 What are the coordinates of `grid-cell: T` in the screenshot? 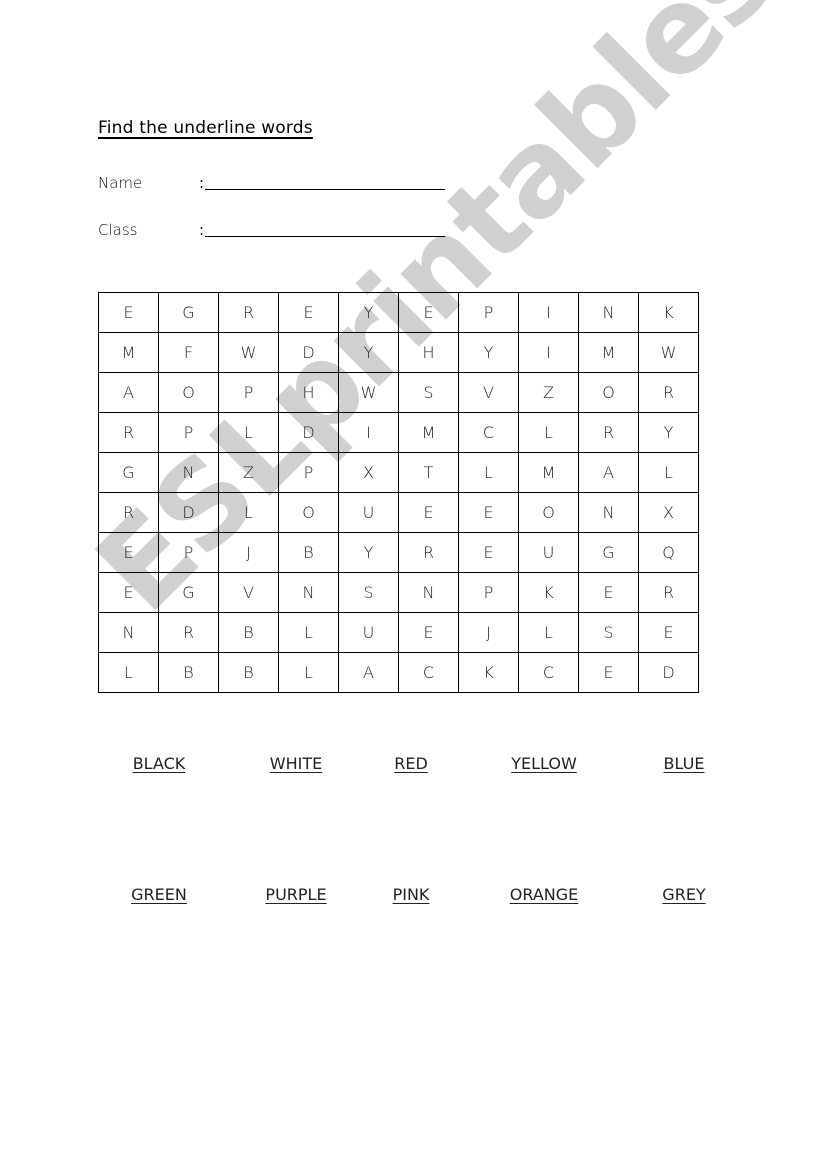 It's located at (428, 472).